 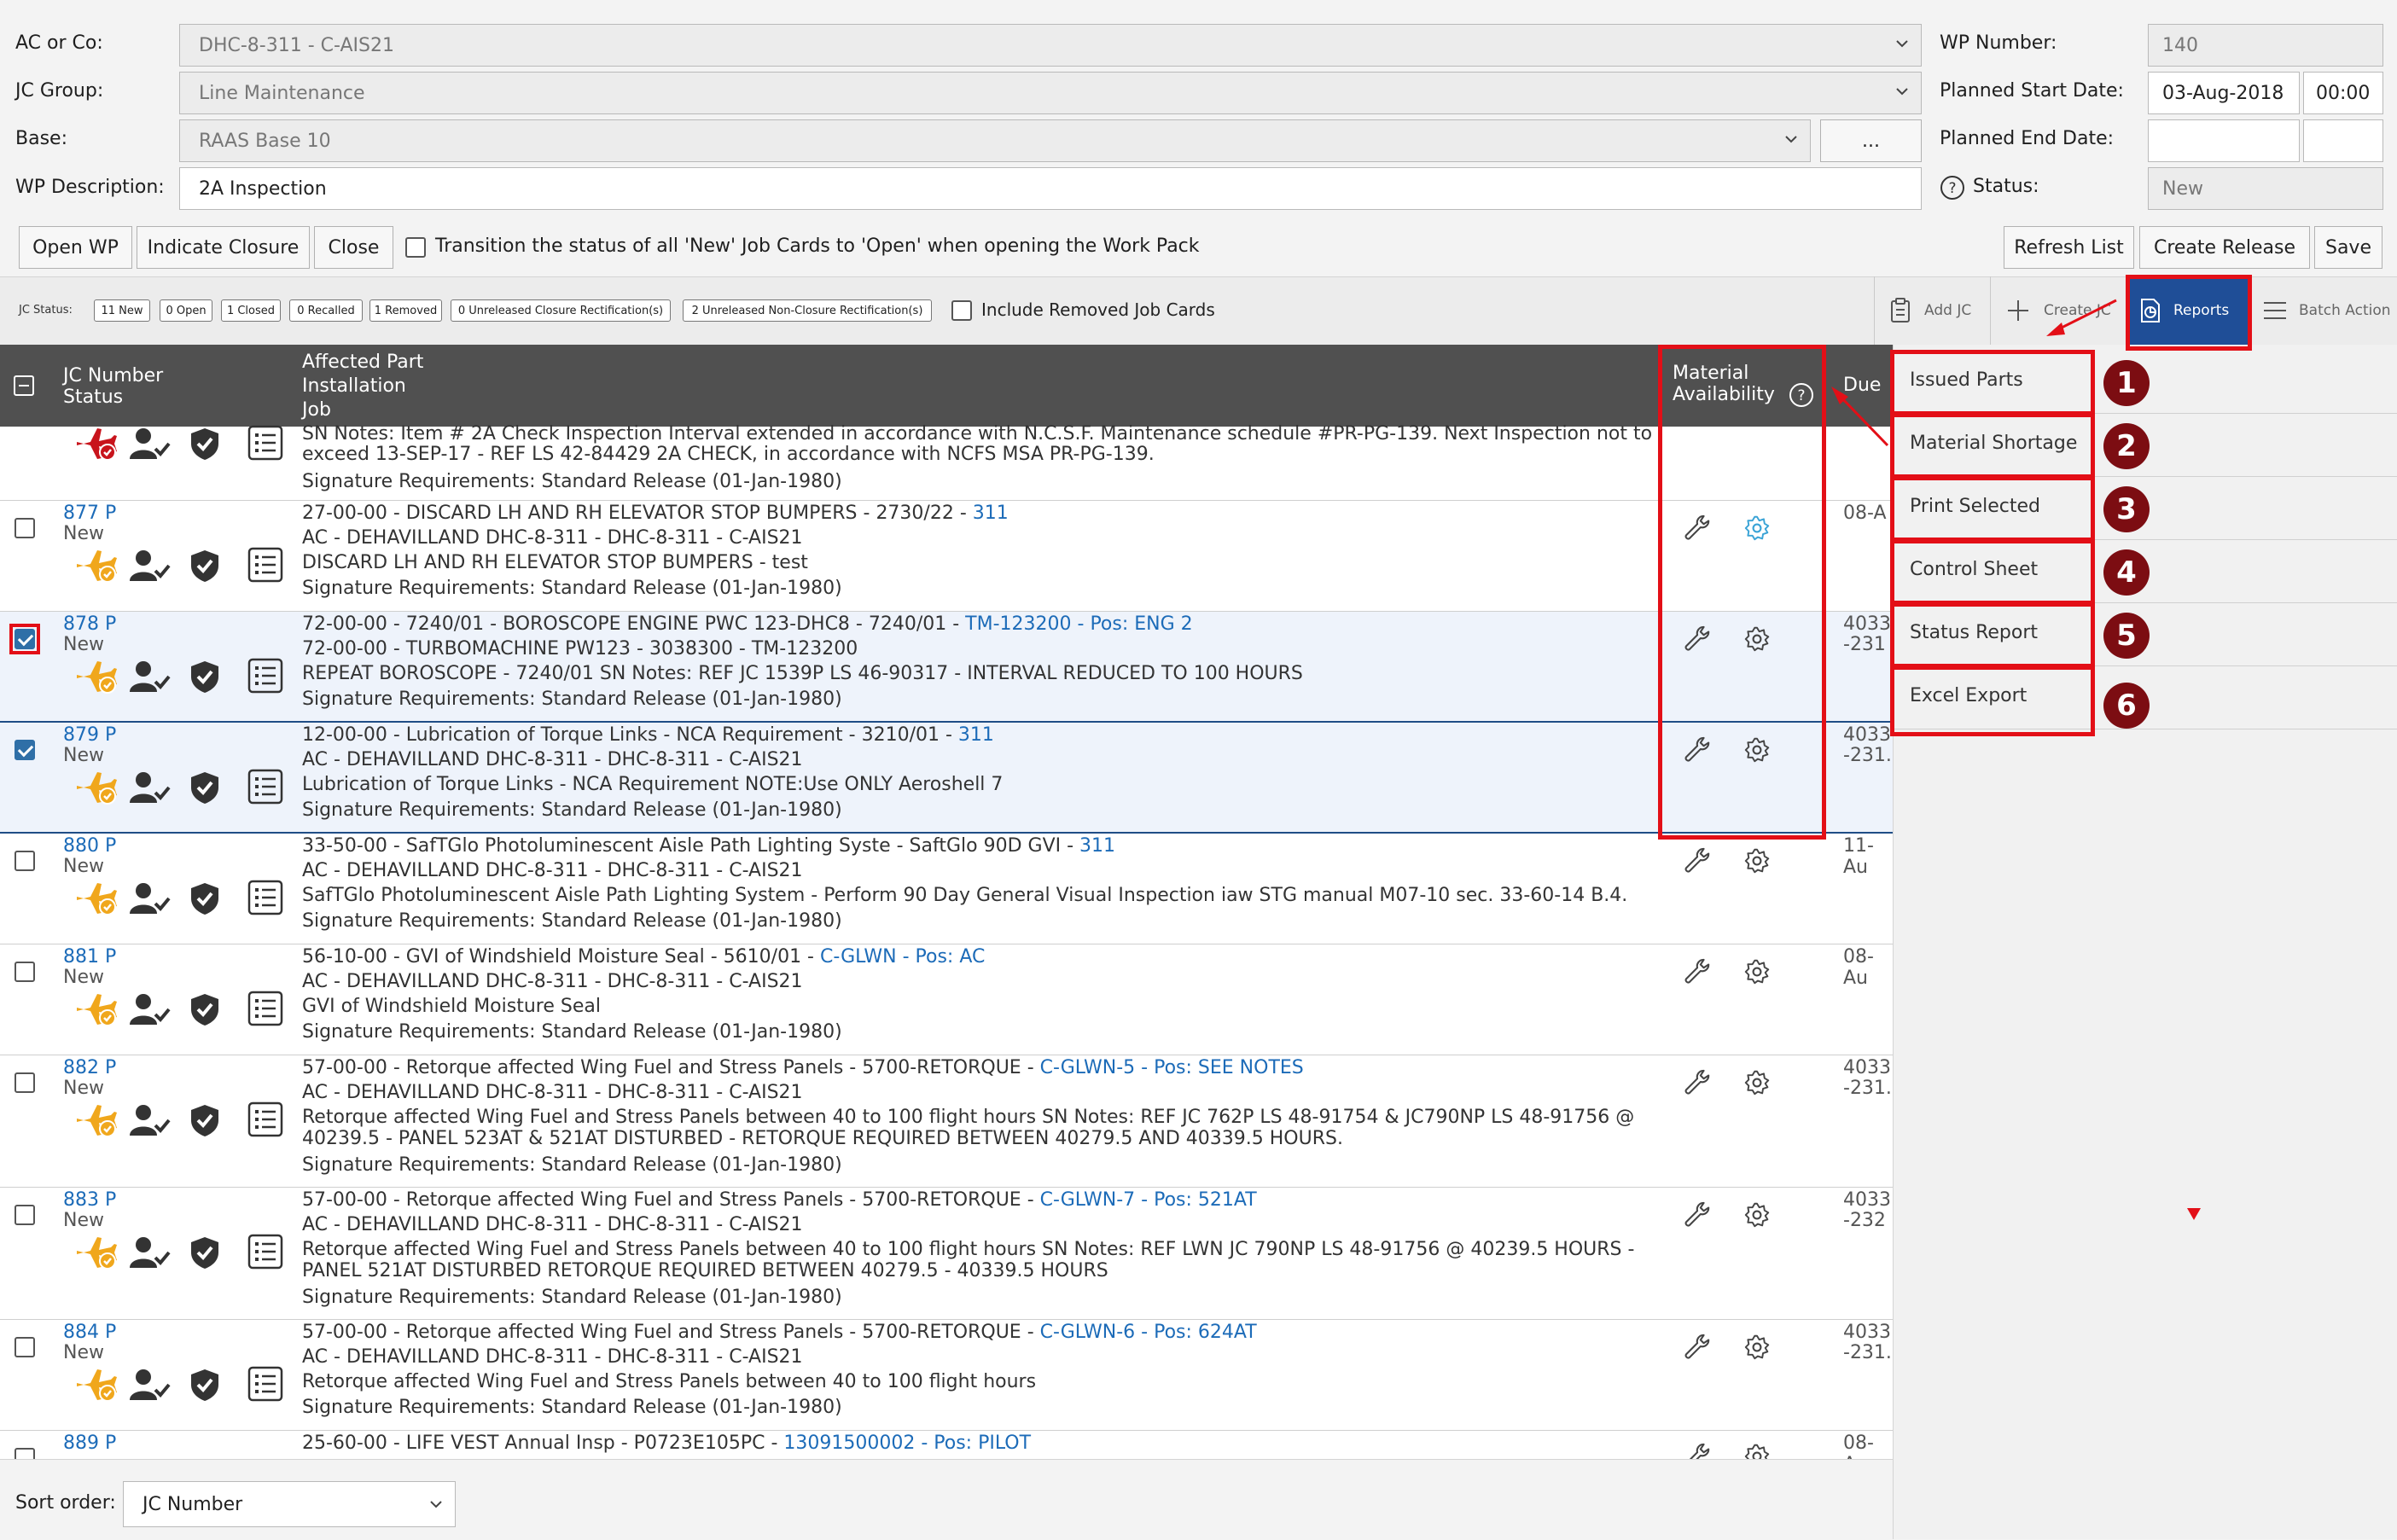 I want to click on jc-number-link: 883 P, so click(x=89, y=1200).